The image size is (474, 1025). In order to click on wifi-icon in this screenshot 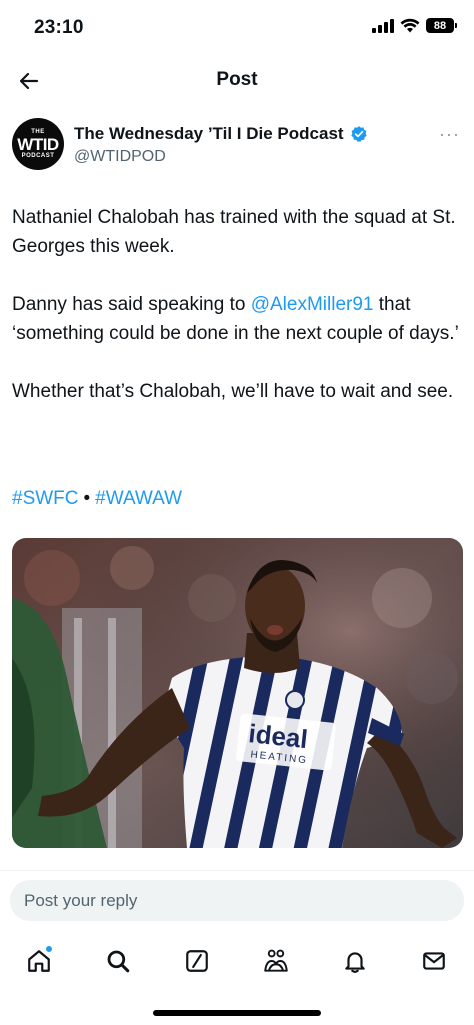, I will do `click(410, 25)`.